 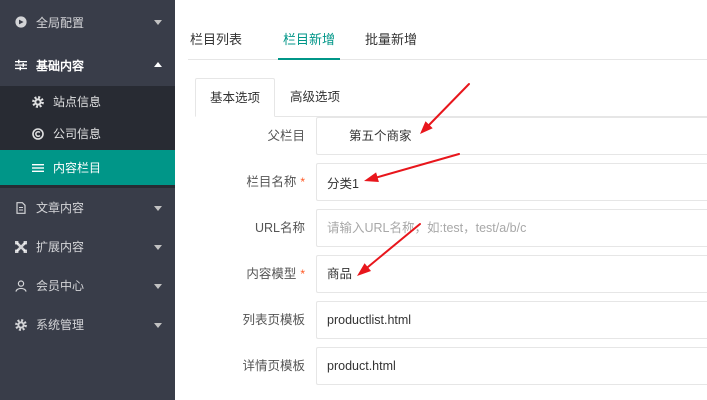 I want to click on tab-basic-options: 基本选项, so click(x=235, y=97).